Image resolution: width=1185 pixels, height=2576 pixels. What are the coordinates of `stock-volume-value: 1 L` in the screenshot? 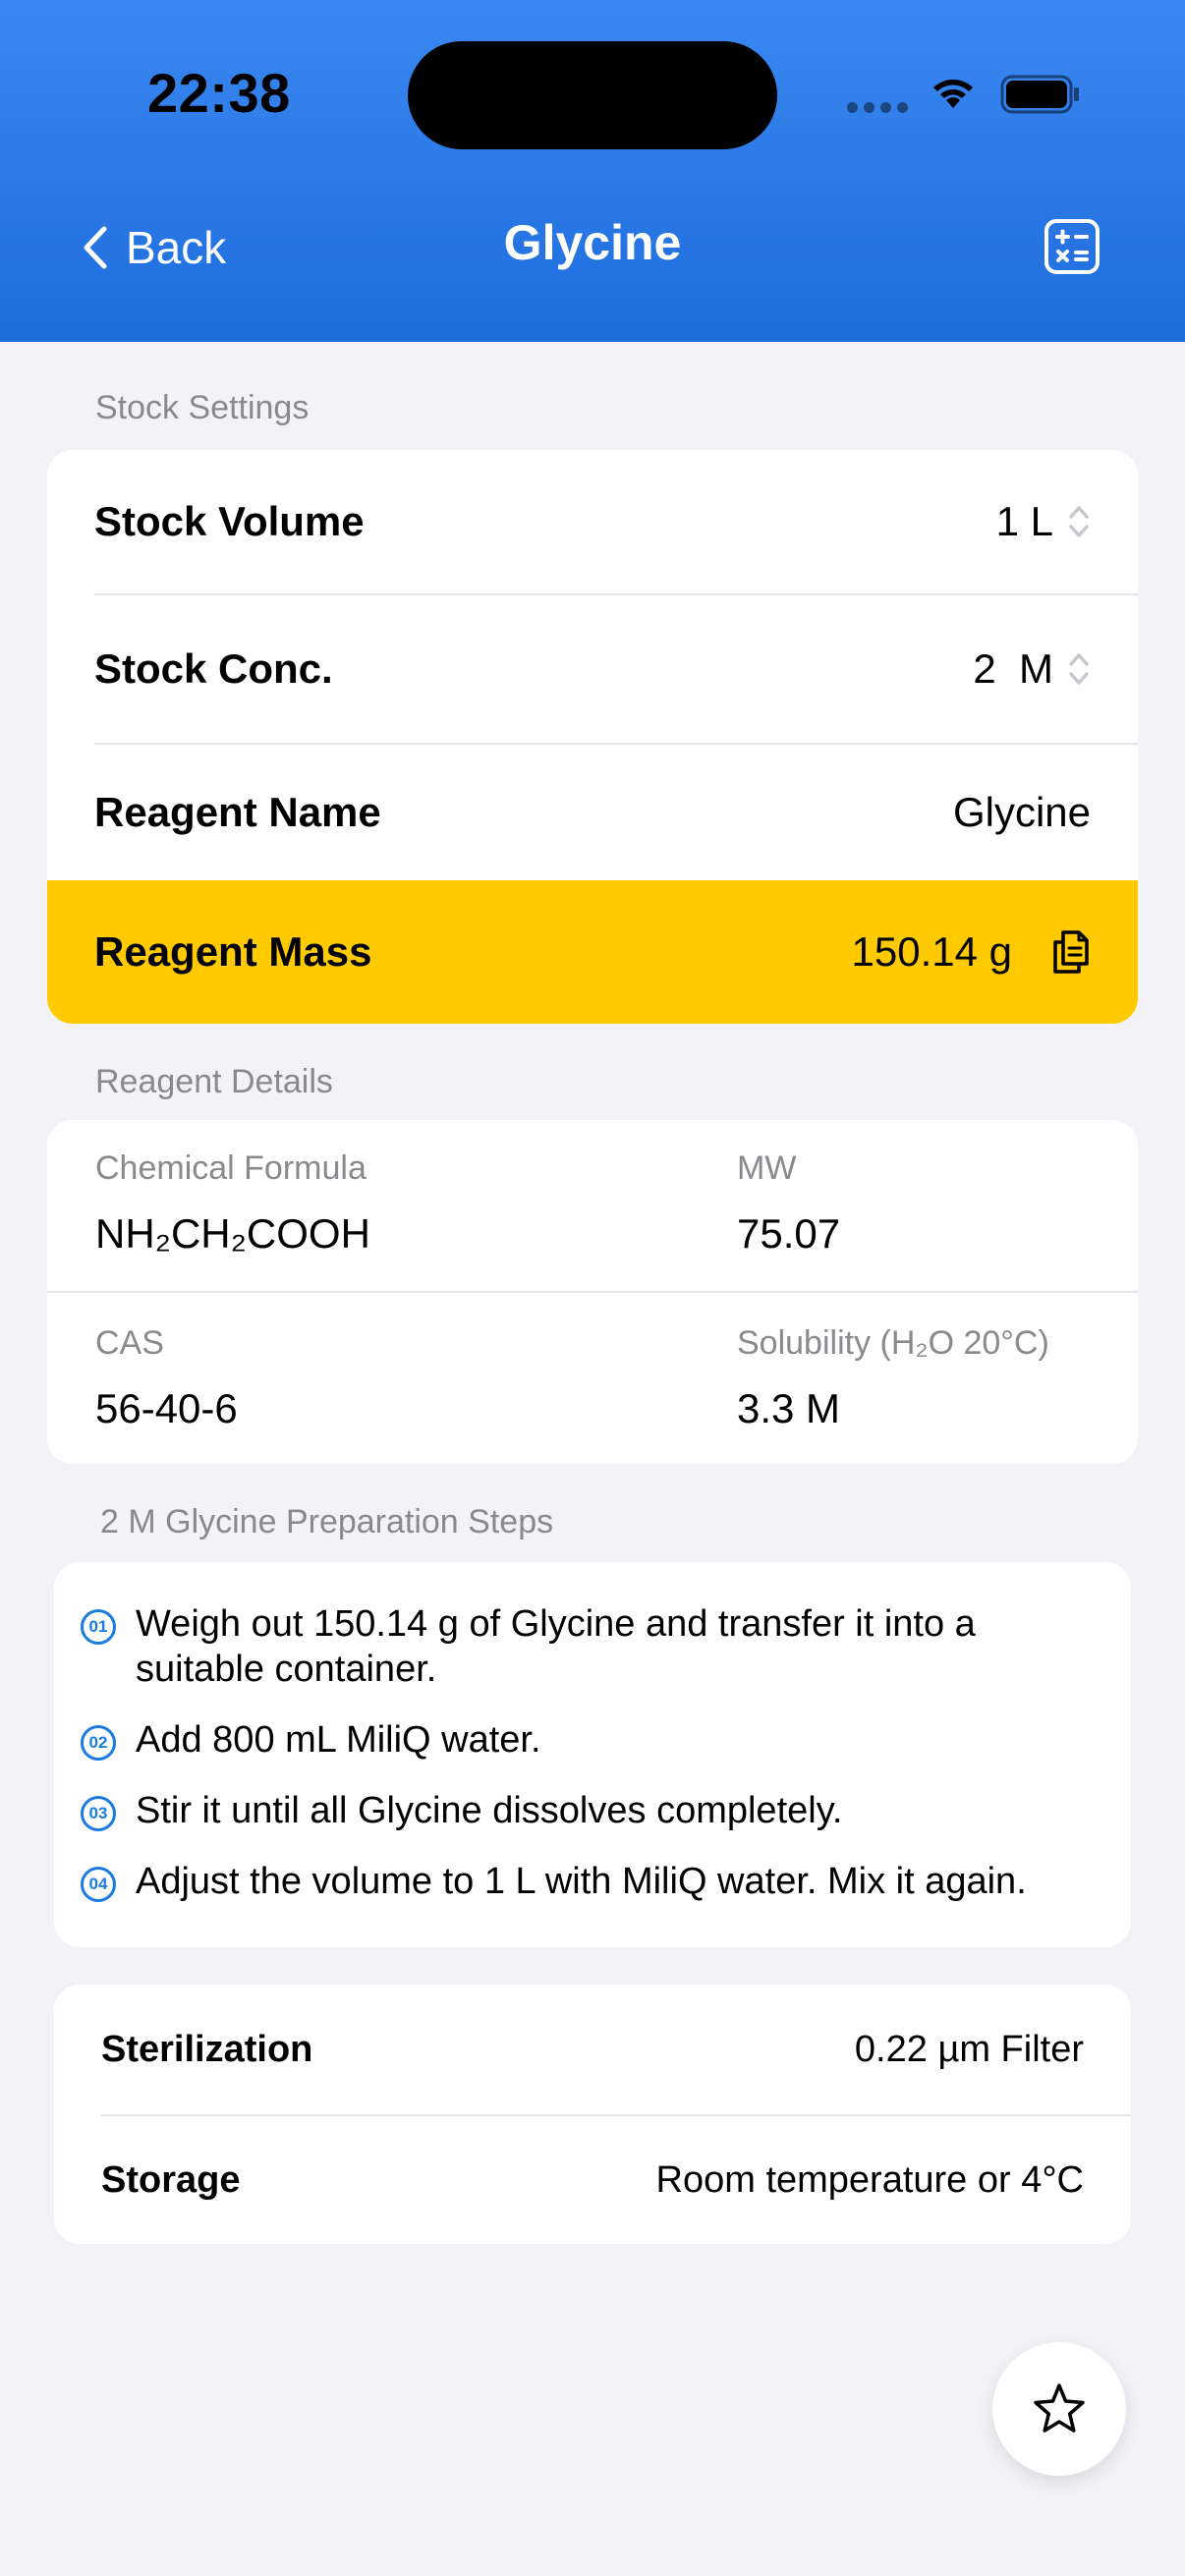 It's located at (1024, 521).